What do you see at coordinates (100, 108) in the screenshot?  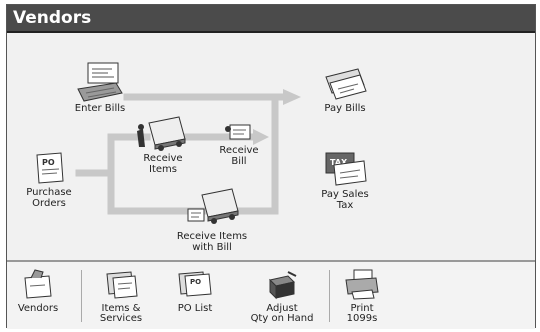 I see `enter-bills-label: Enter Bills` at bounding box center [100, 108].